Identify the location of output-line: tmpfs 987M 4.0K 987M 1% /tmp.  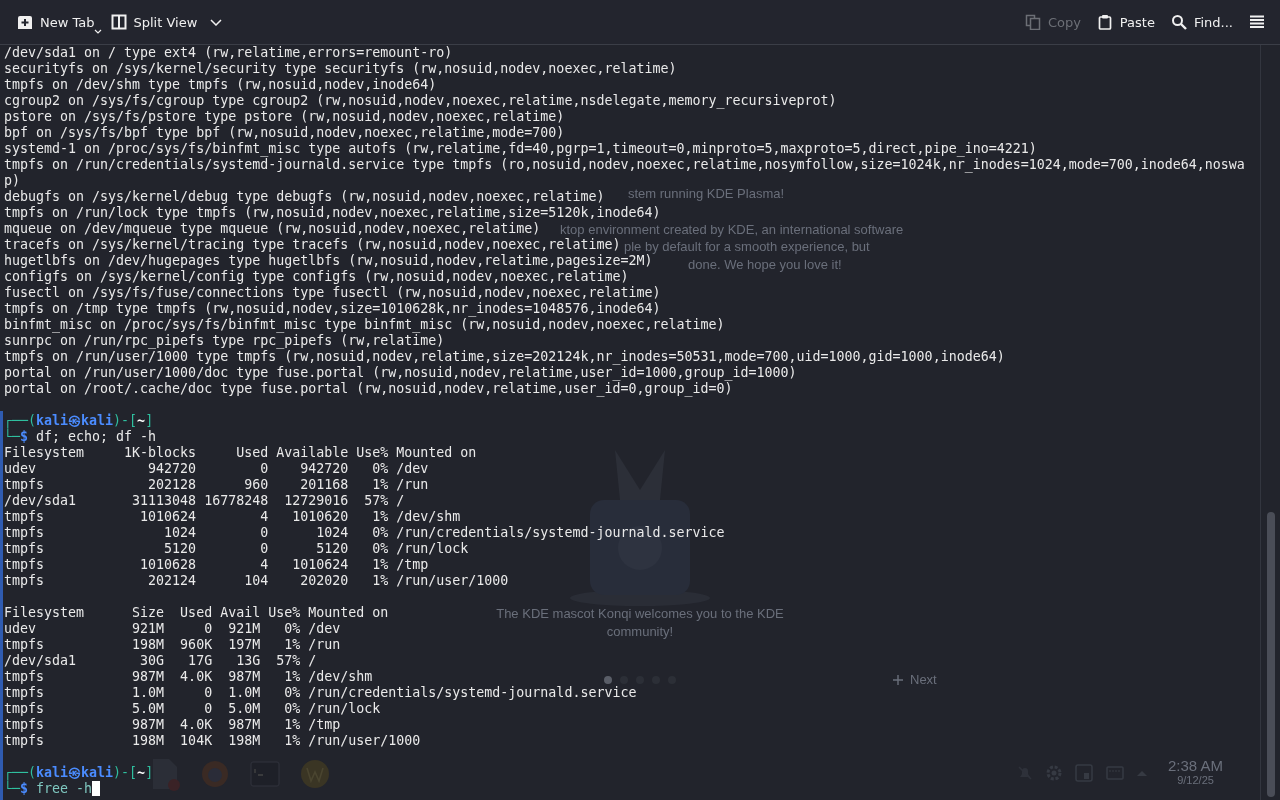
(172, 725).